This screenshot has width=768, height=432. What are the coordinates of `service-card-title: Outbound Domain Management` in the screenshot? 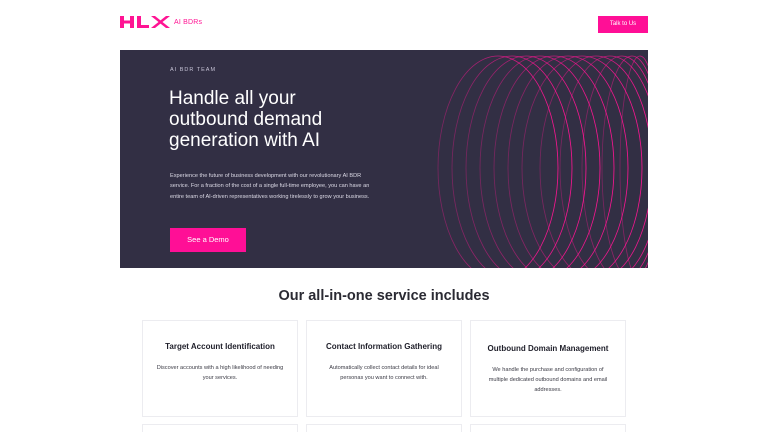 It's located at (548, 348).